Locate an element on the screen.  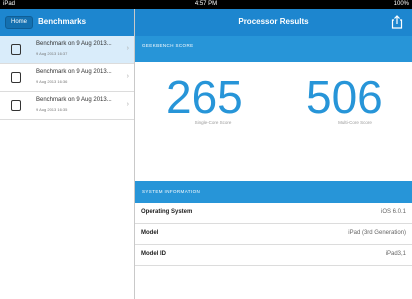
benchmark-date: 9 Aug 2013 16:35 is located at coordinates (52, 109).